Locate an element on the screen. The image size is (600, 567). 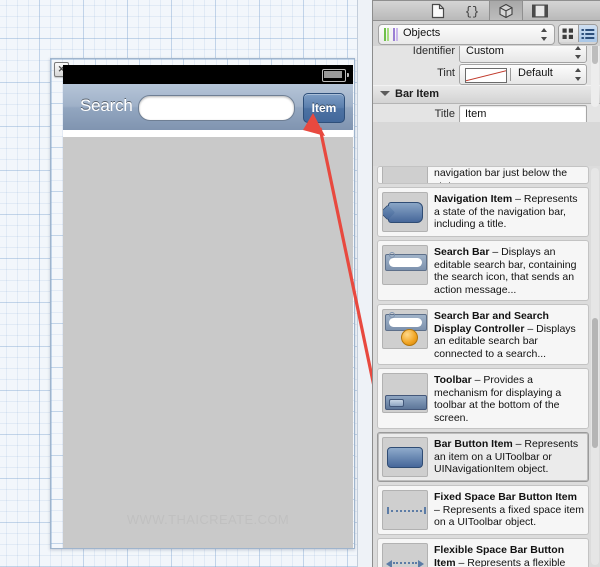
status-bar is located at coordinates (208, 74).